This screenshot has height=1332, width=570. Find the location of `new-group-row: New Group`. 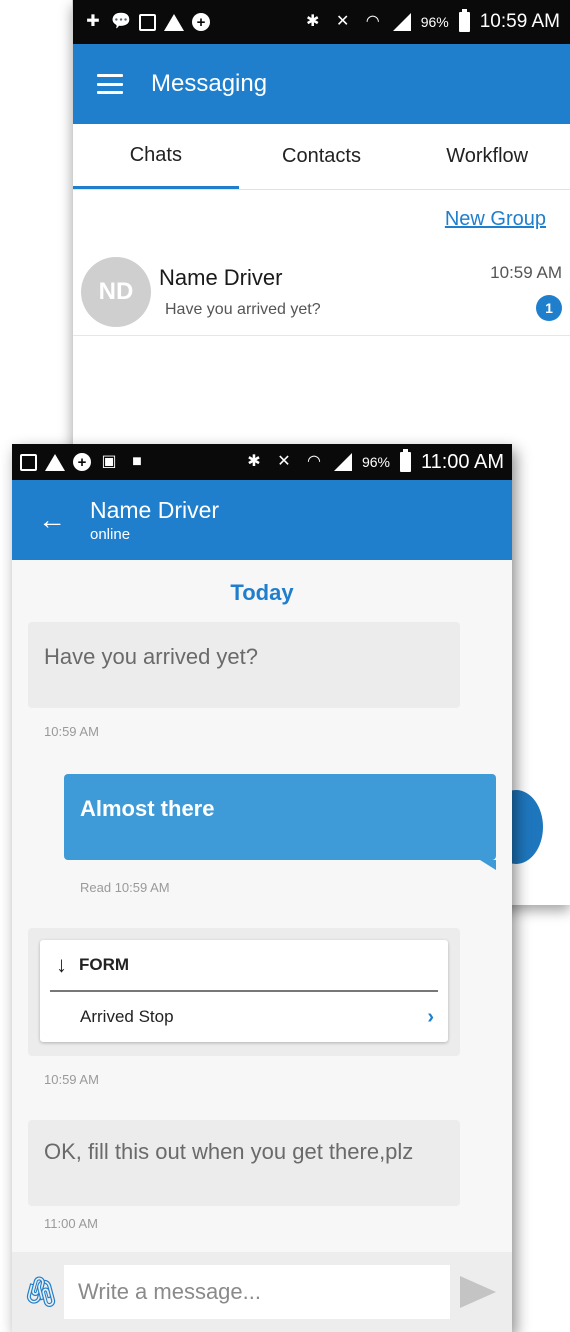

new-group-row: New Group is located at coordinates (321, 219).